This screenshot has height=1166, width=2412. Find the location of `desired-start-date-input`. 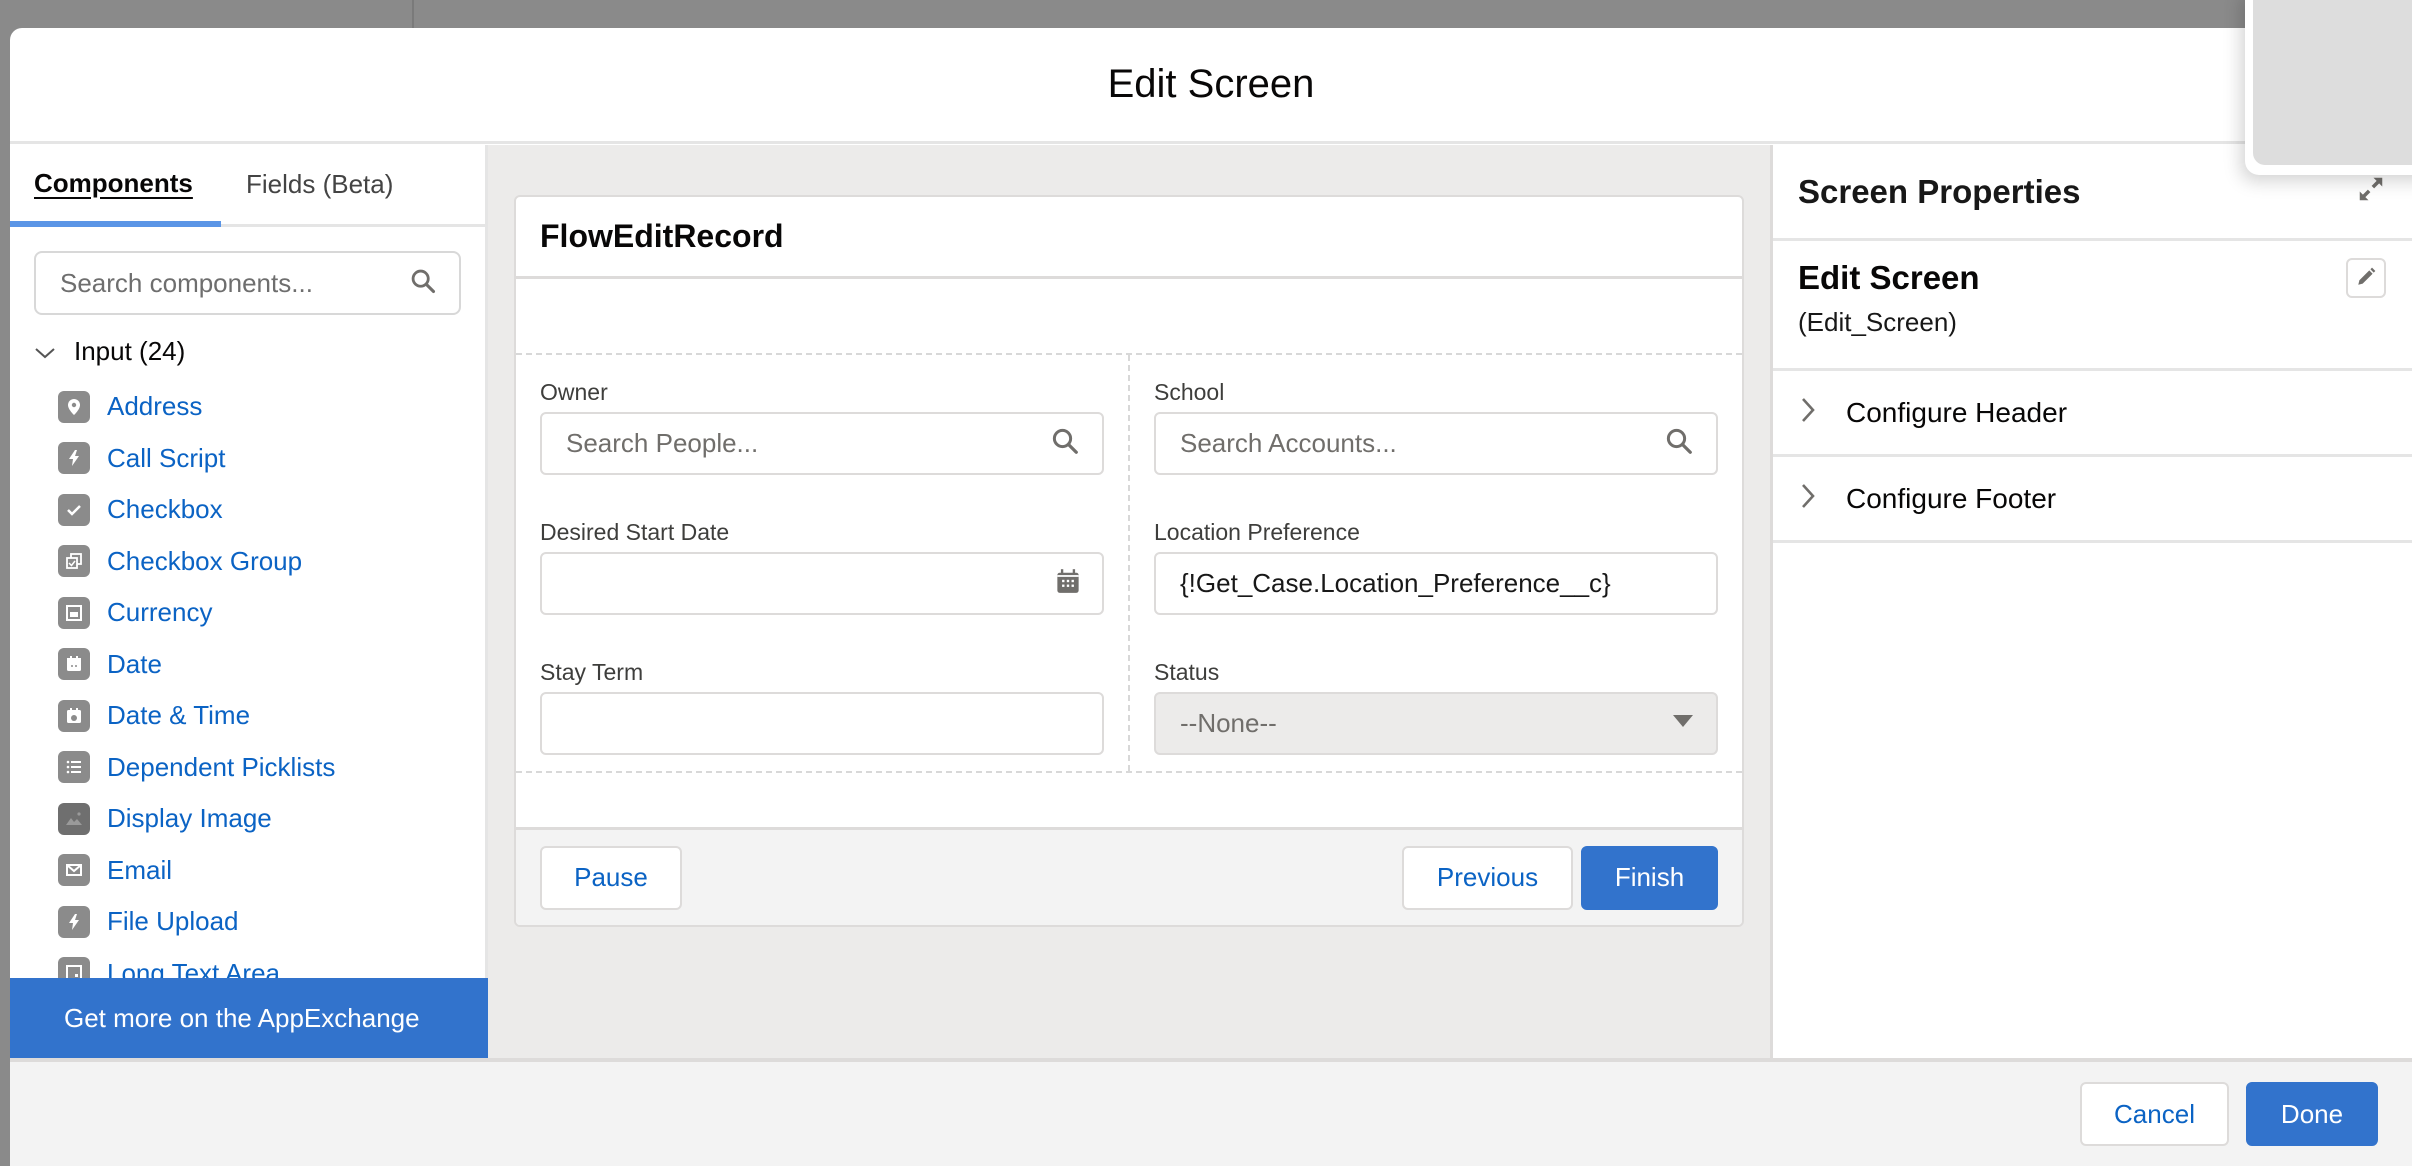

desired-start-date-input is located at coordinates (811, 583).